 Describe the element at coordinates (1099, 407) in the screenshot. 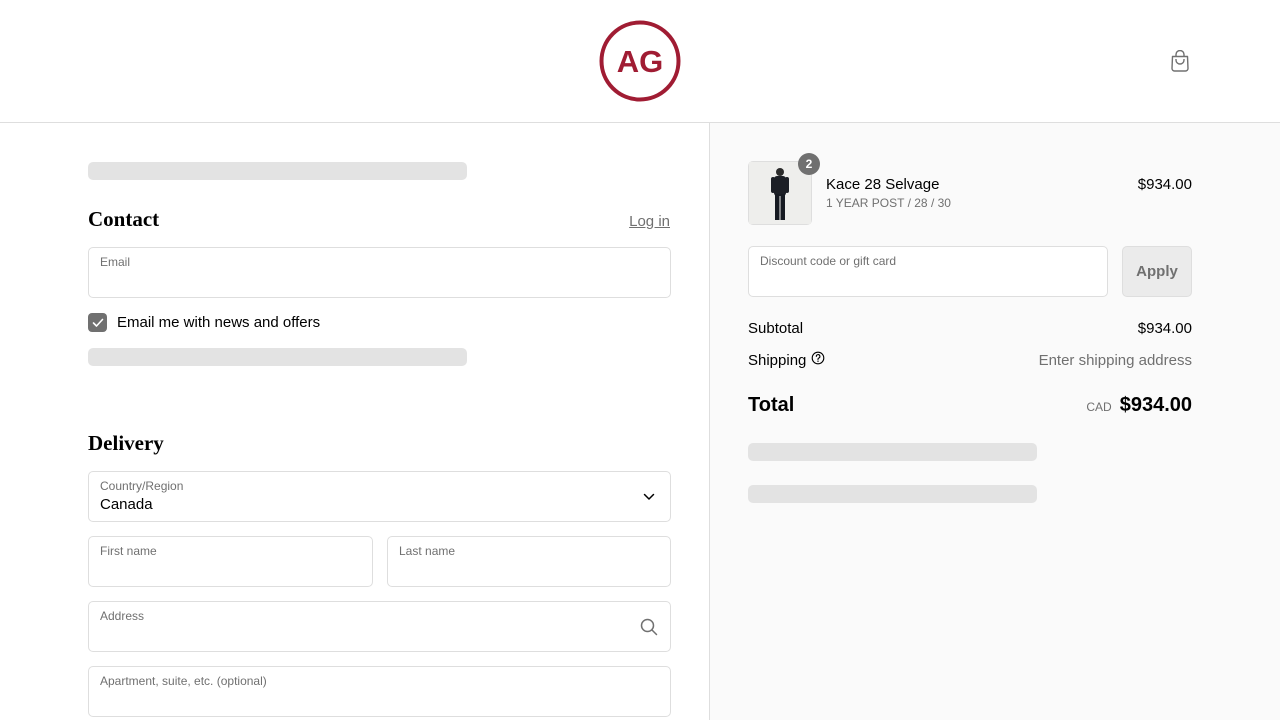

I see `total-currency: CAD` at that location.